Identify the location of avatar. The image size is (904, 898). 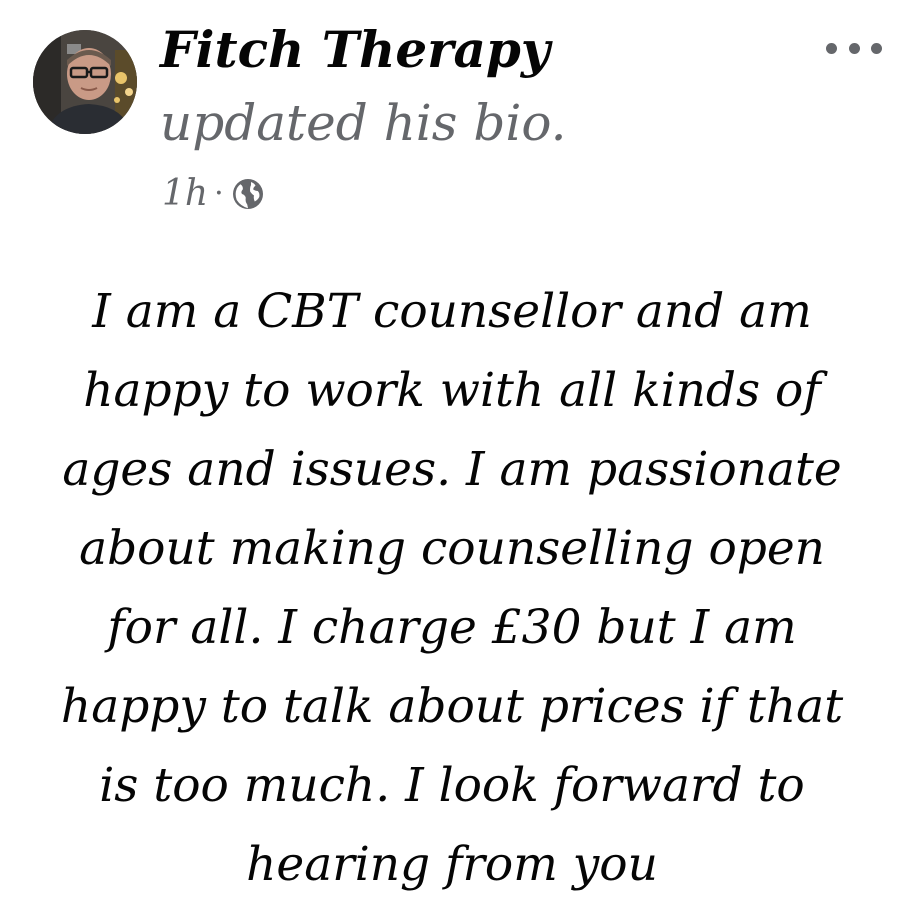
(85, 82).